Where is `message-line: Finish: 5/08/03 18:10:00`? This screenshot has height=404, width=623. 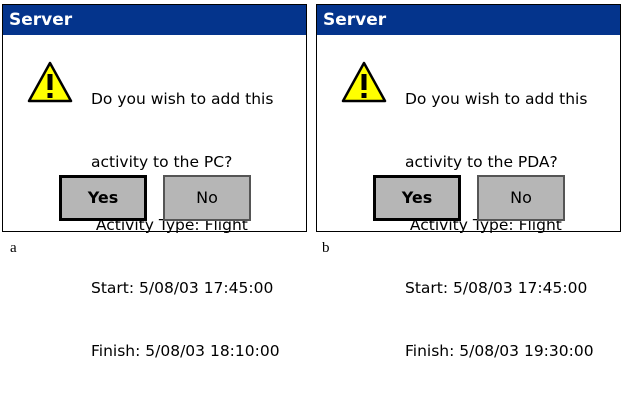 message-line: Finish: 5/08/03 18:10:00 is located at coordinates (185, 351).